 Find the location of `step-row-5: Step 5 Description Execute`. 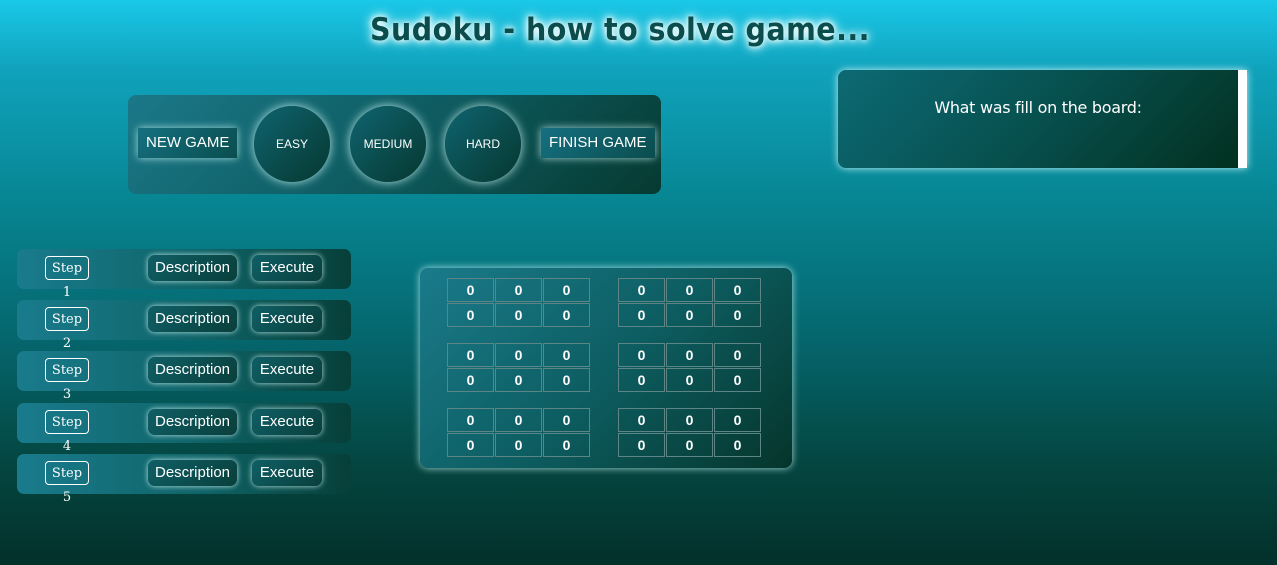

step-row-5: Step 5 Description Execute is located at coordinates (184, 479).